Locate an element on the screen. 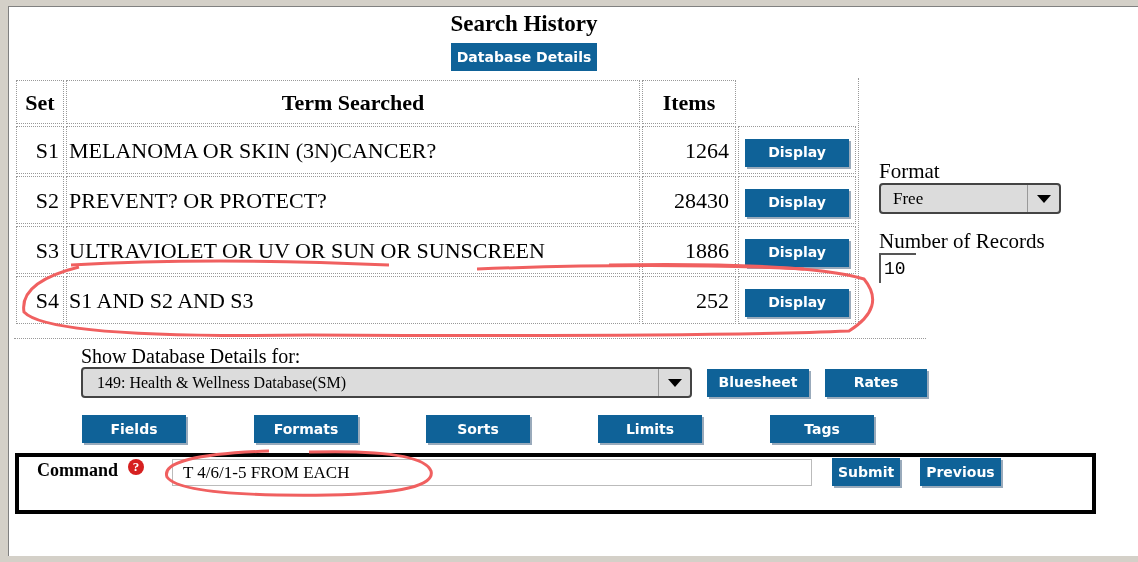 The height and width of the screenshot is (562, 1138). tool-button: Sorts is located at coordinates (478, 429).